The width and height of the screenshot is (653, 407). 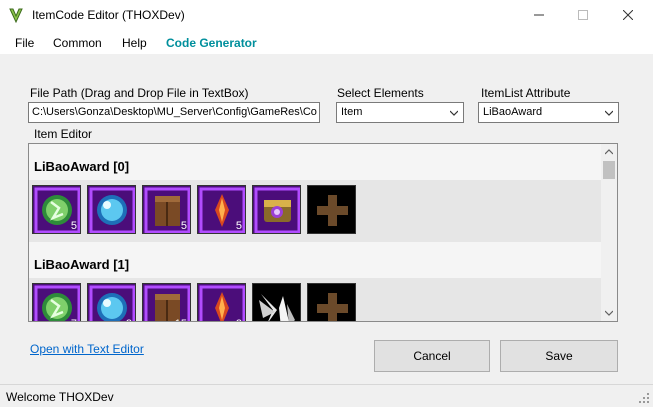 I want to click on item-slot: 7, so click(x=56, y=302).